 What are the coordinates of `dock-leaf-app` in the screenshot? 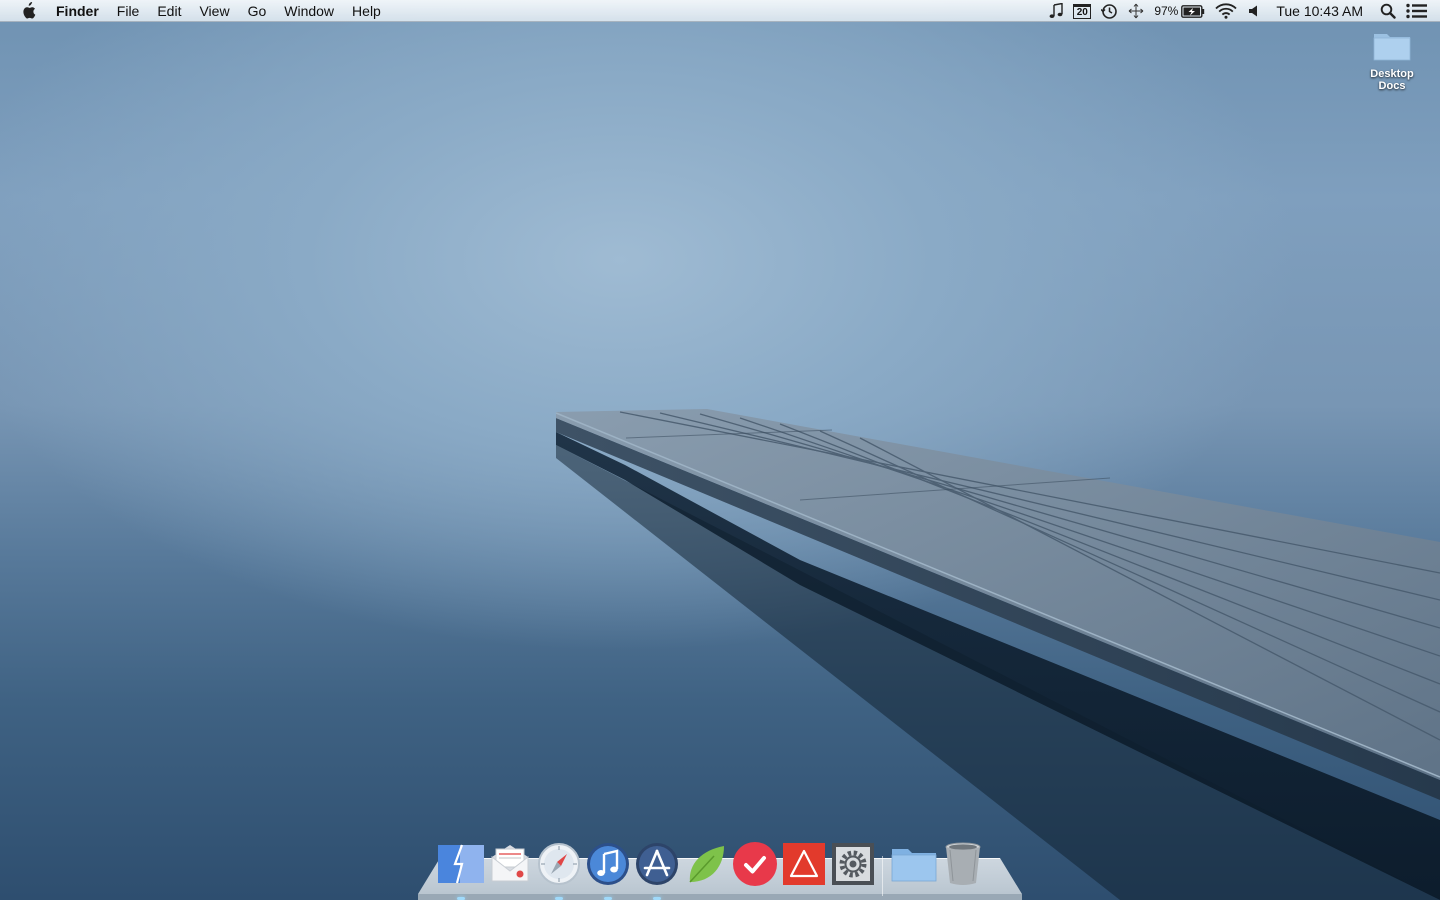 It's located at (705, 864).